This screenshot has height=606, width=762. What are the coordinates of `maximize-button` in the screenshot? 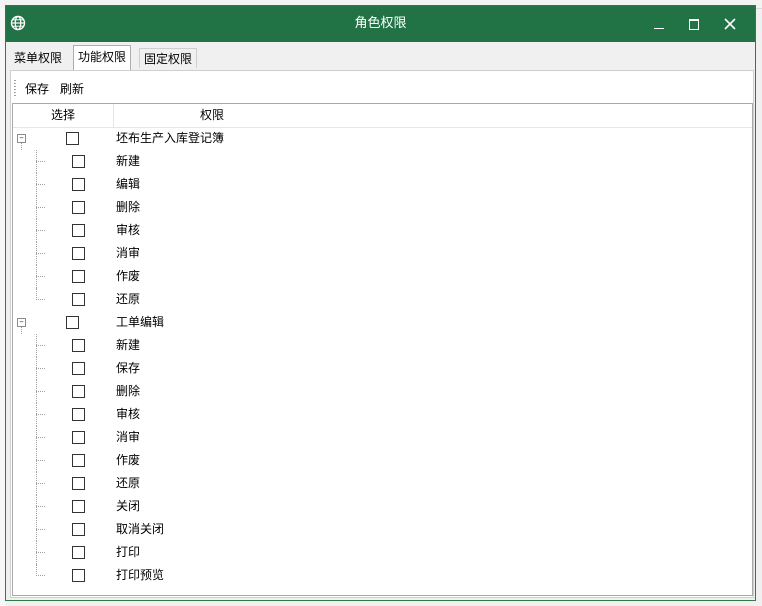 It's located at (694, 24).